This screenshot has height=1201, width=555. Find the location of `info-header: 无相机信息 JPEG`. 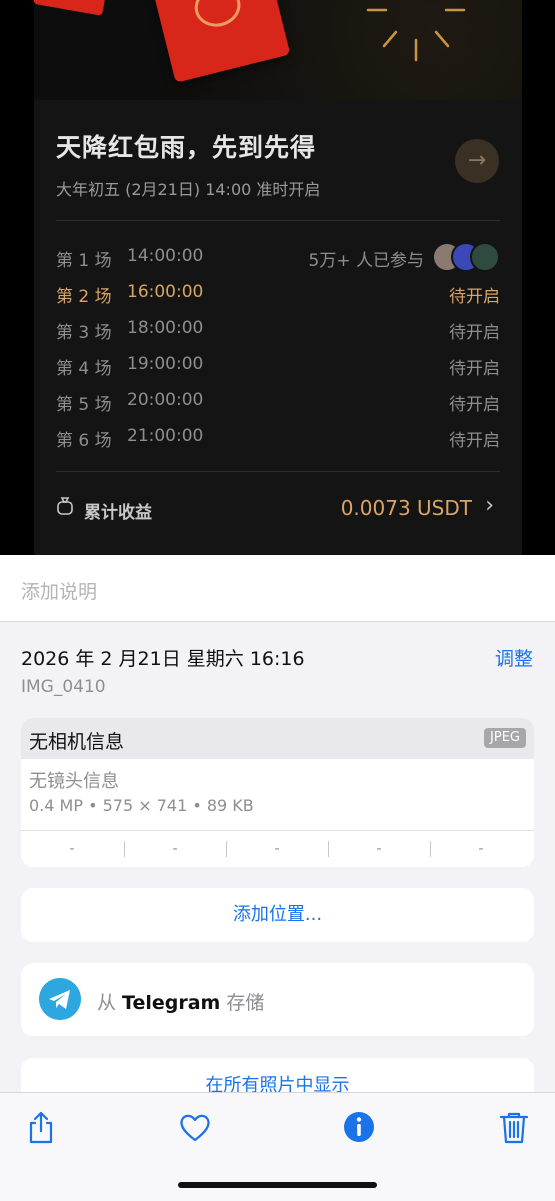

info-header: 无相机信息 JPEG is located at coordinates (277, 738).